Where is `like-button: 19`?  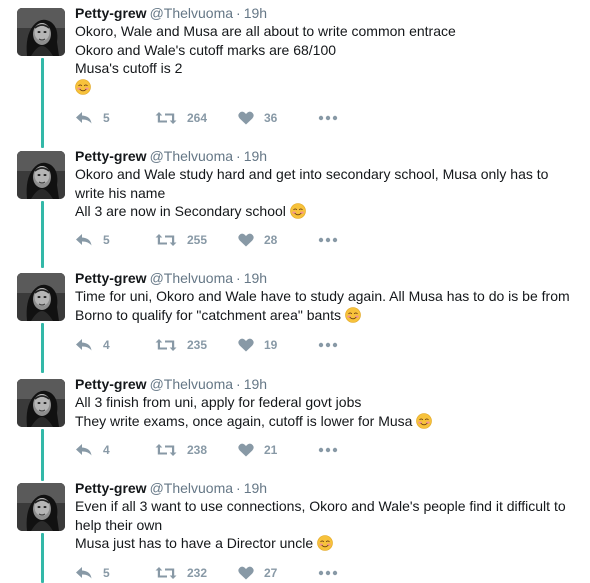 like-button: 19 is located at coordinates (257, 345).